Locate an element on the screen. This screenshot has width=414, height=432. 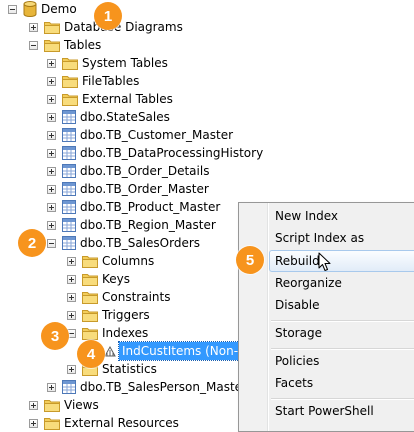
menu-item-storage: Storage is located at coordinates (341, 333).